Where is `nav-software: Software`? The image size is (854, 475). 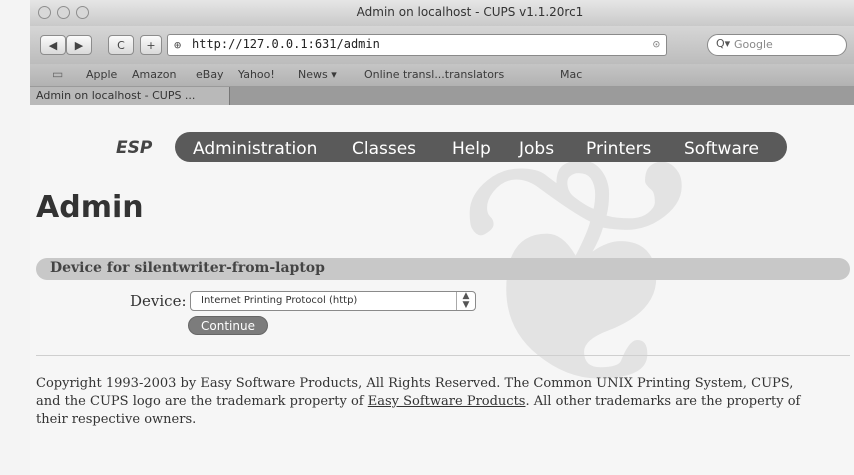
nav-software: Software is located at coordinates (721, 149).